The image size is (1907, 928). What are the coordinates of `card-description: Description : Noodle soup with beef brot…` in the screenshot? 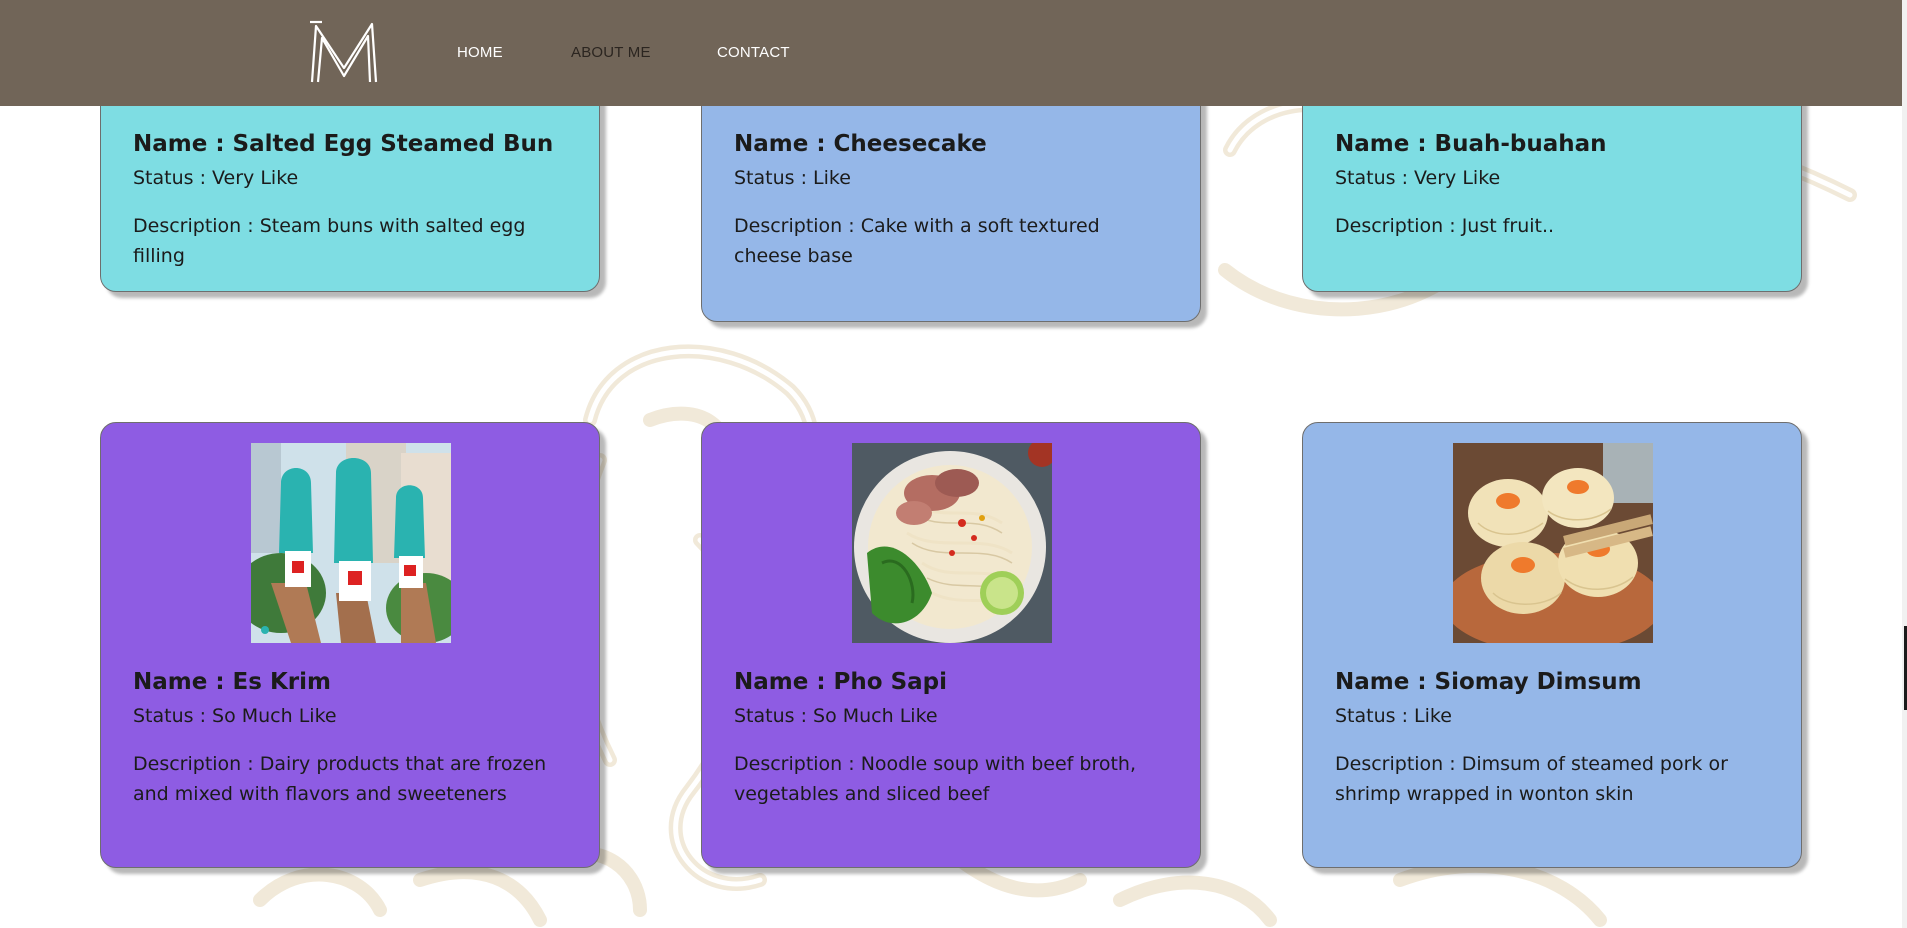 It's located at (935, 779).